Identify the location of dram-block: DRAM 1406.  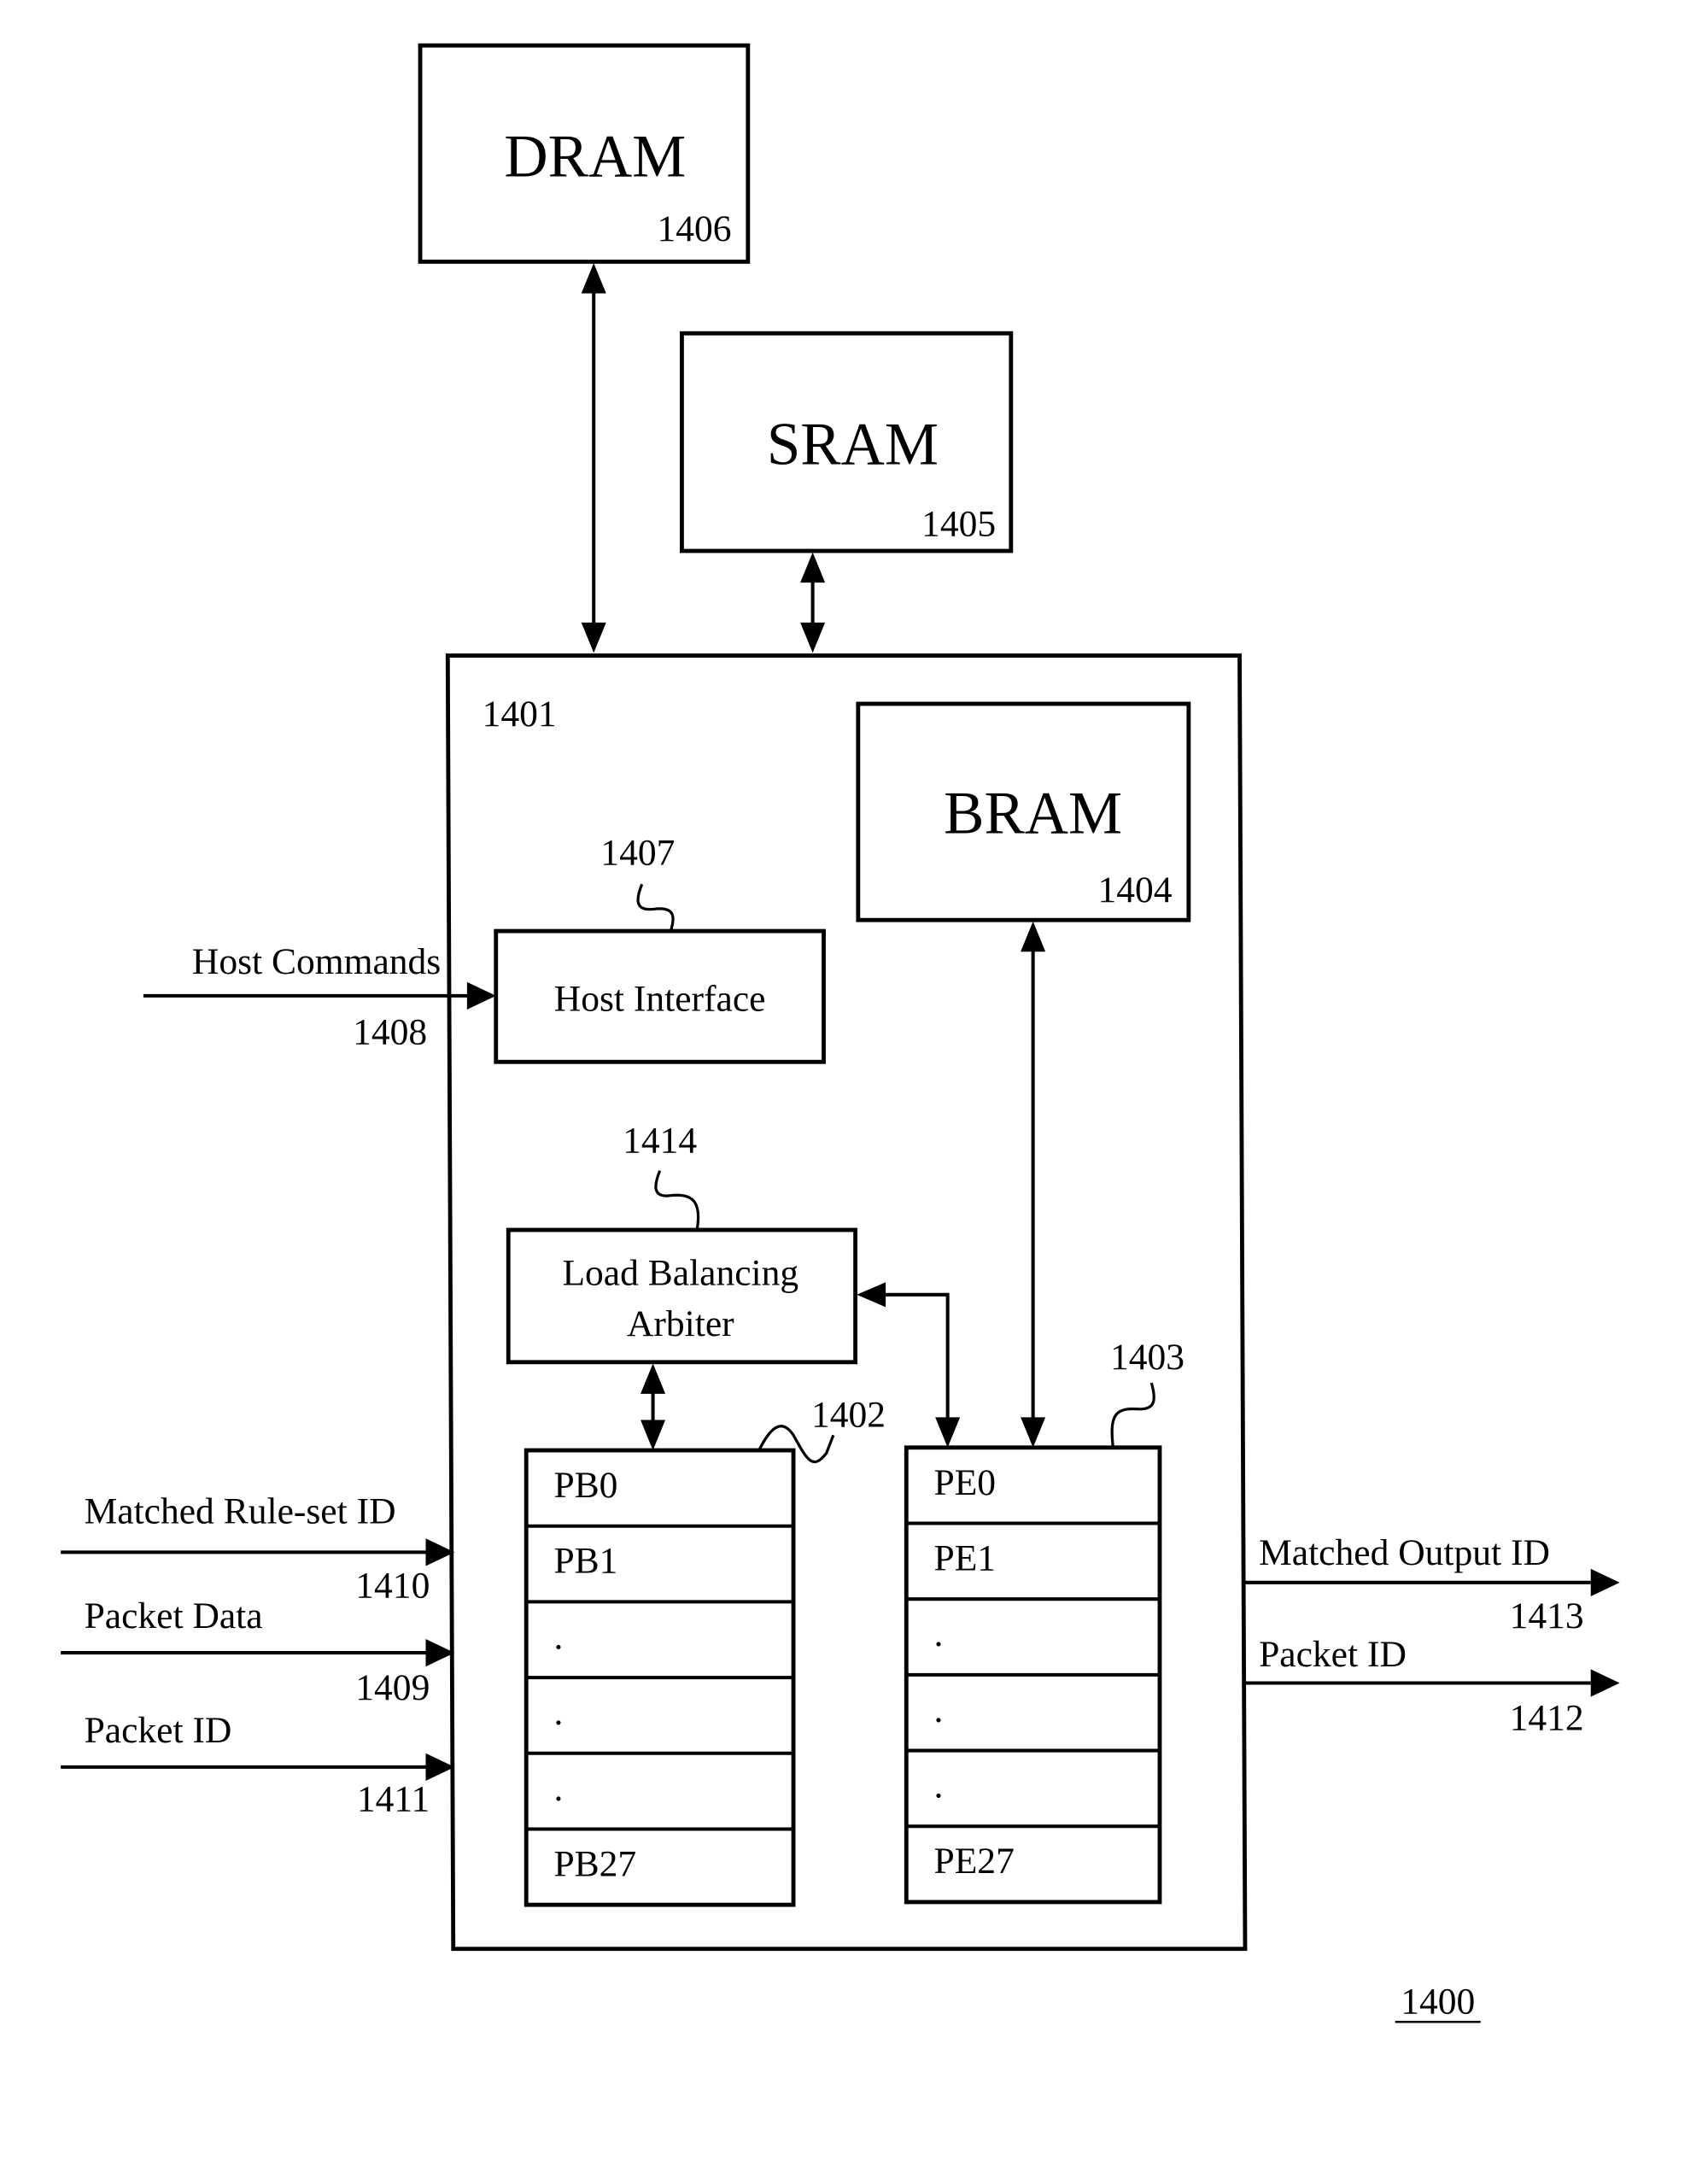
(584, 153).